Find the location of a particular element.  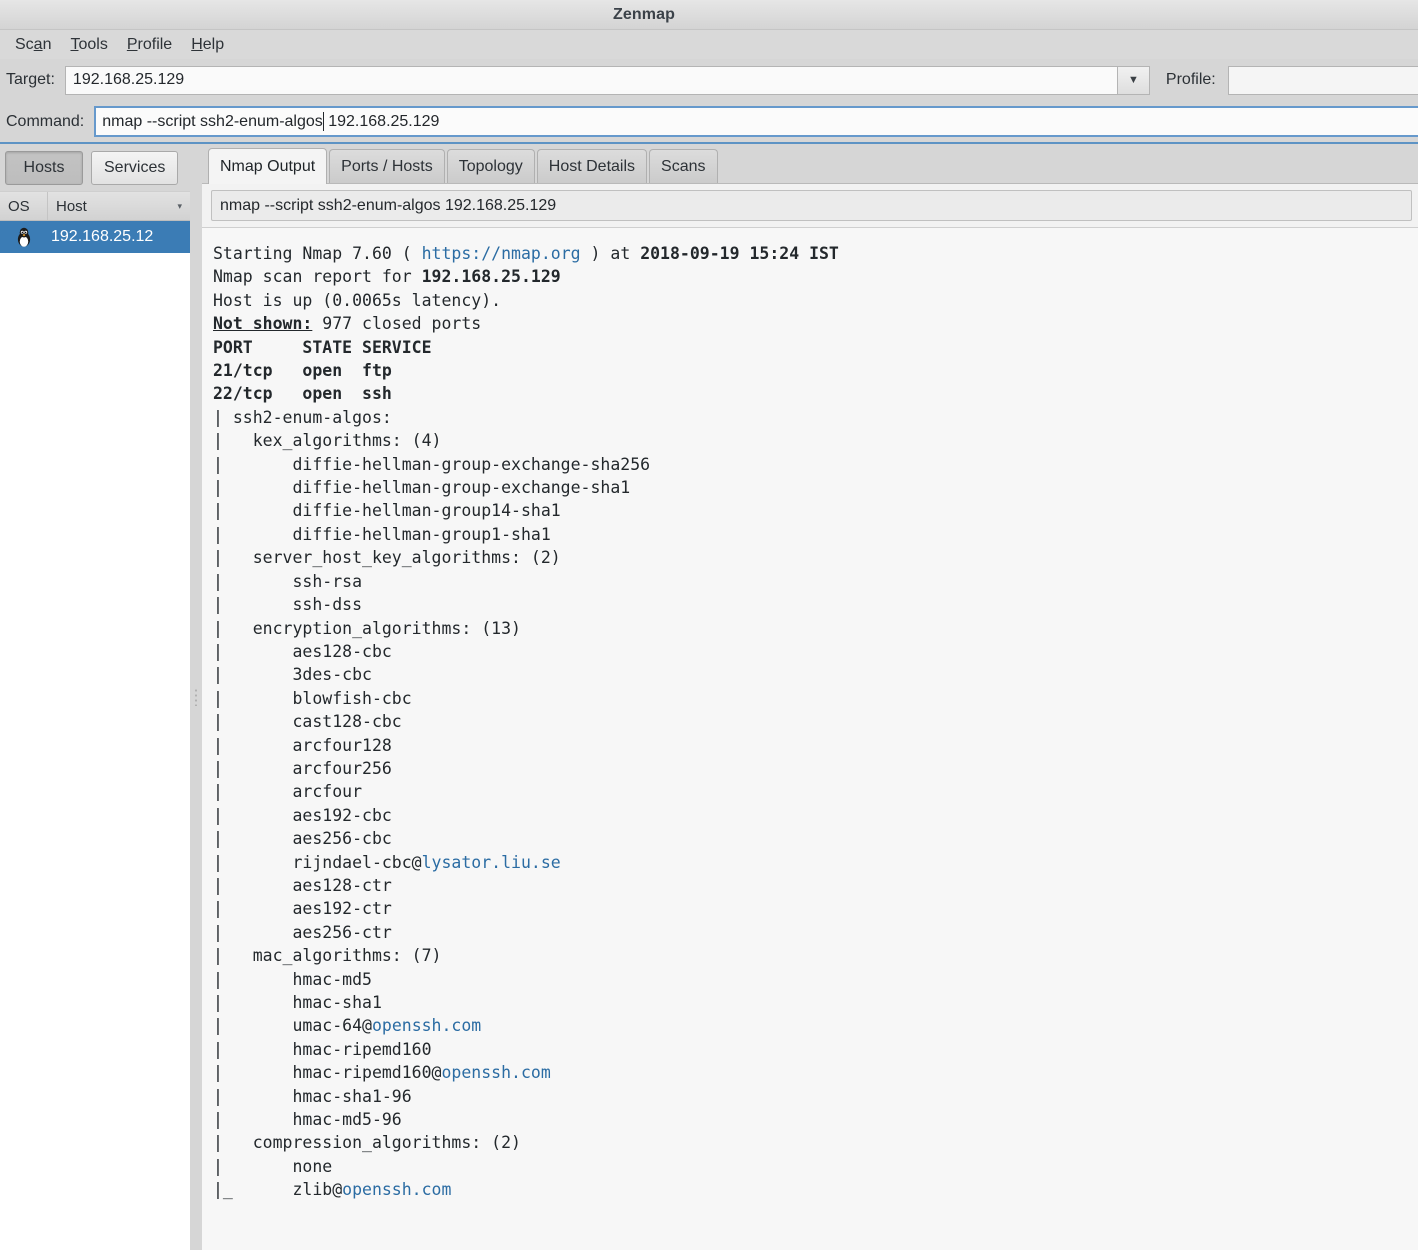

chevron-down-icon: ▼ is located at coordinates (1133, 80).